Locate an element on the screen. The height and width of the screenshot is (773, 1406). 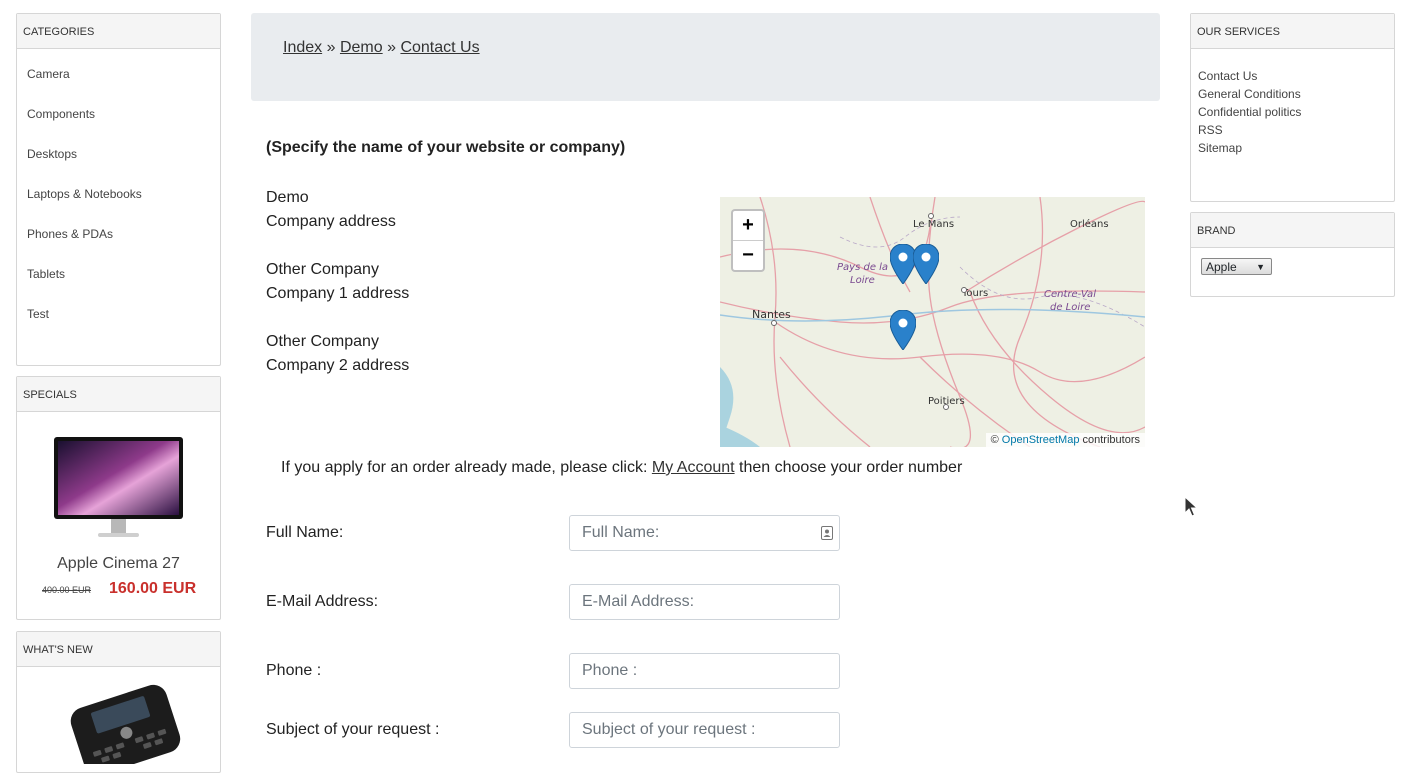
company-name-3: Other Company is located at coordinates (322, 341).